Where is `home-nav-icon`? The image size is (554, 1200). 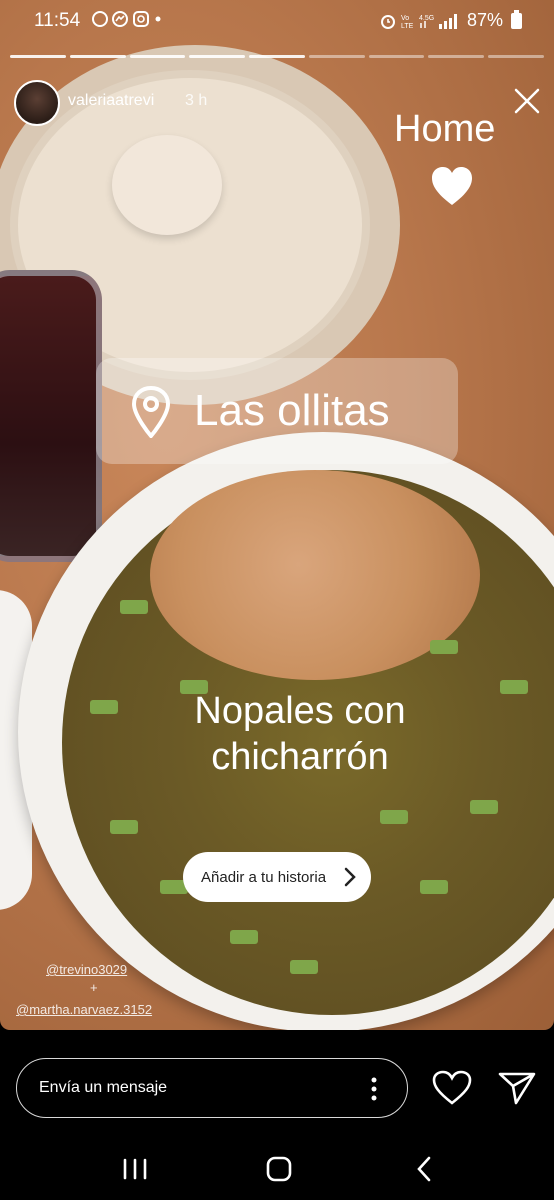
home-nav-icon is located at coordinates (279, 1169).